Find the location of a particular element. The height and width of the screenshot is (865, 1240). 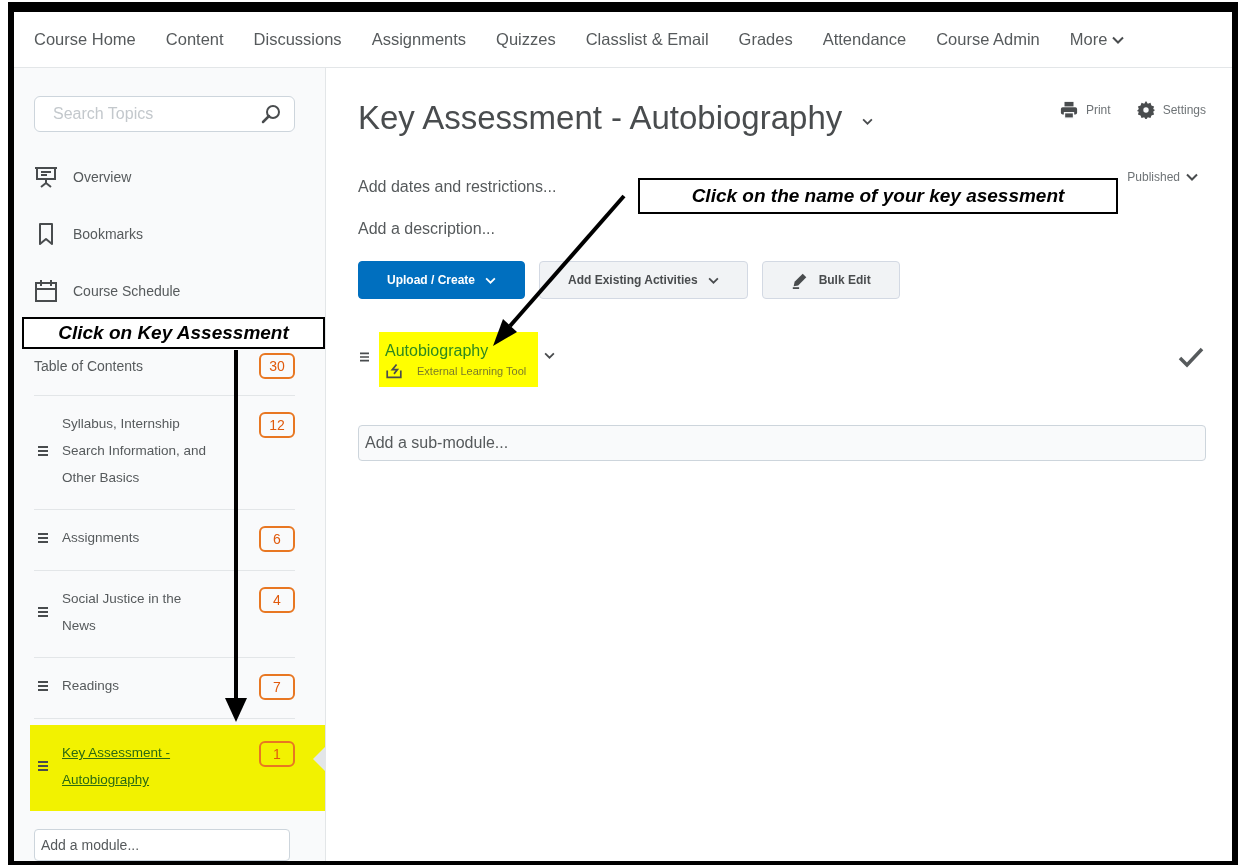

module-title: Key Assessment - Autobiography is located at coordinates (600, 118).